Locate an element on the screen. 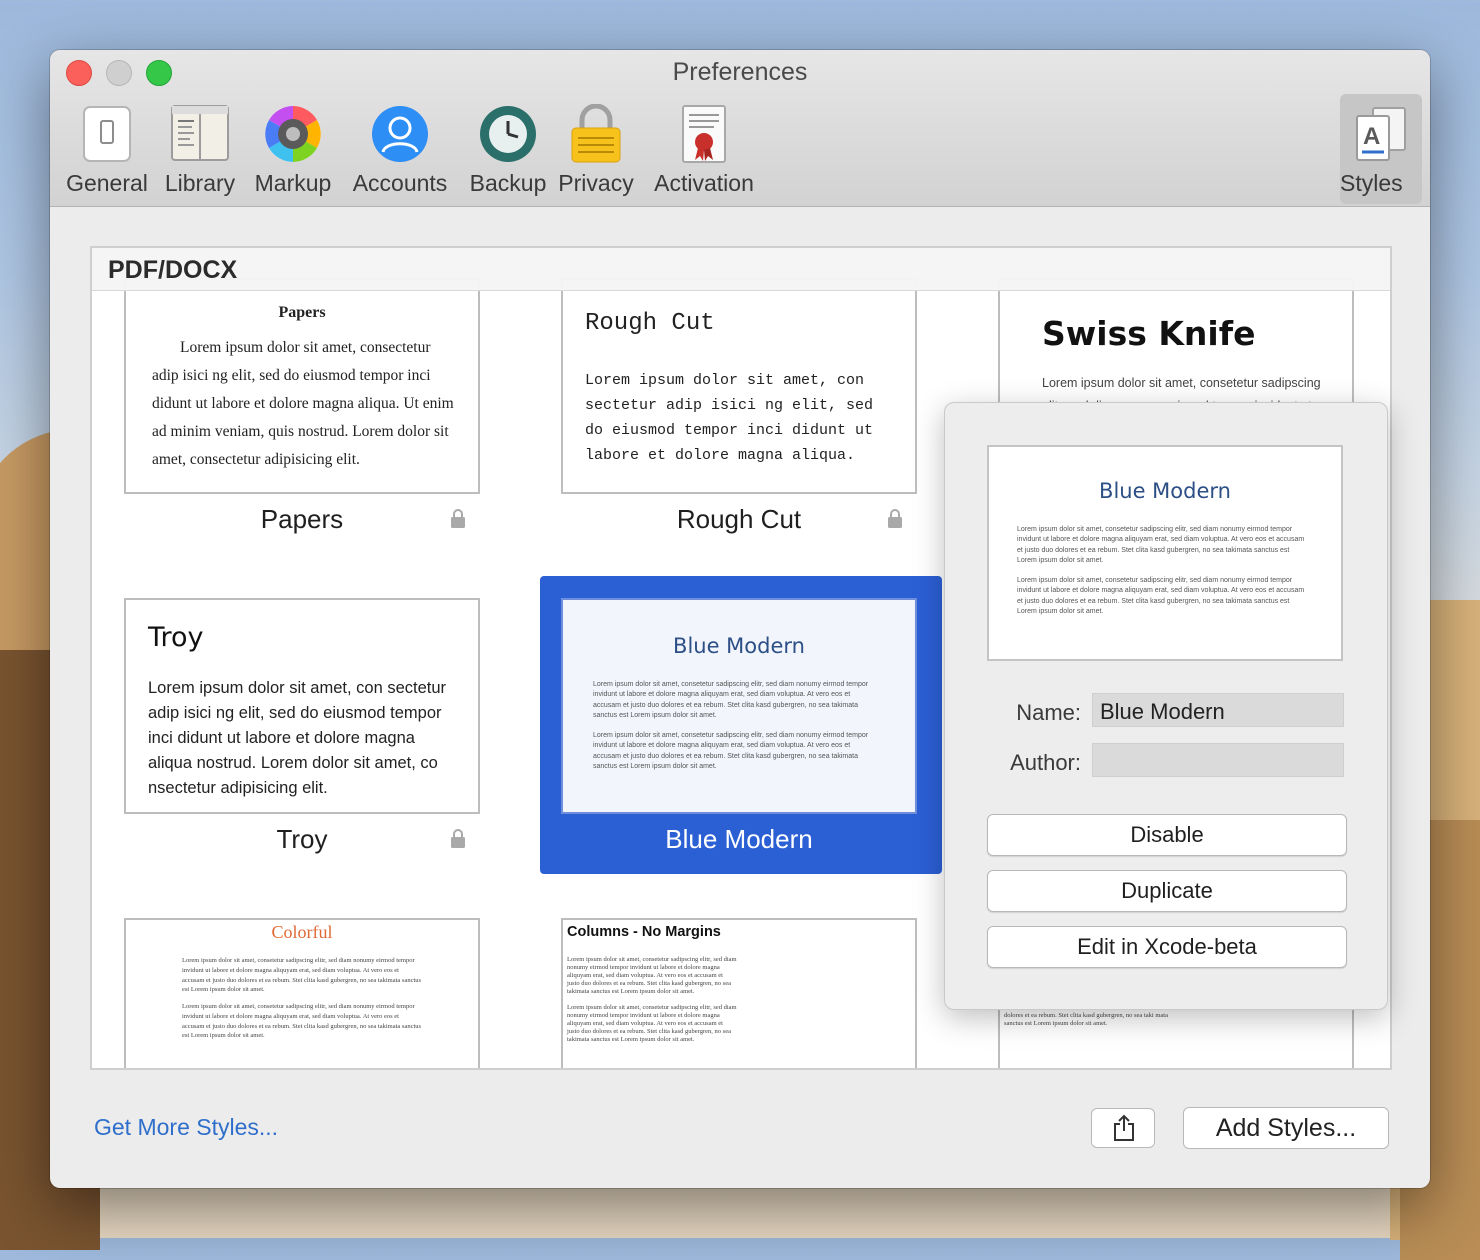 The image size is (1480, 1260). preview-title: Troy is located at coordinates (176, 637).